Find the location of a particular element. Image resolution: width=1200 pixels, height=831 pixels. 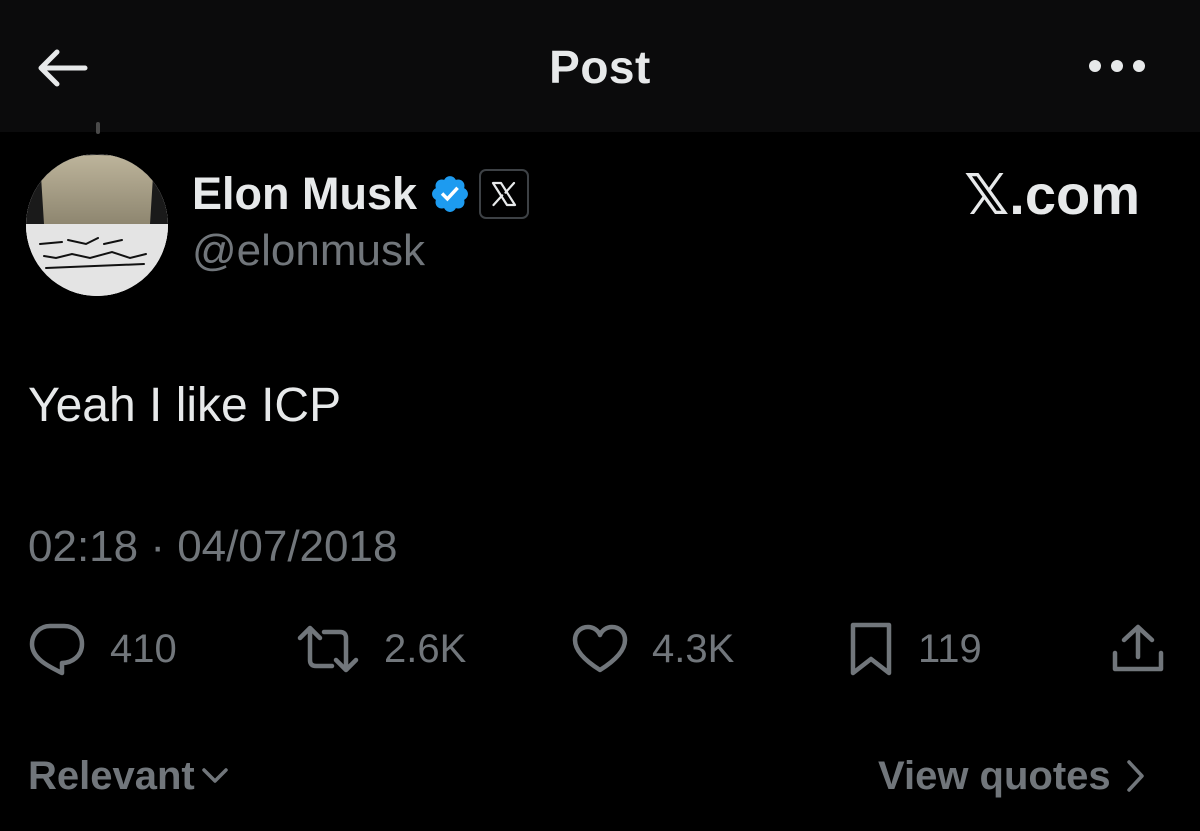

view-quotes-label: View quotes is located at coordinates (994, 775).